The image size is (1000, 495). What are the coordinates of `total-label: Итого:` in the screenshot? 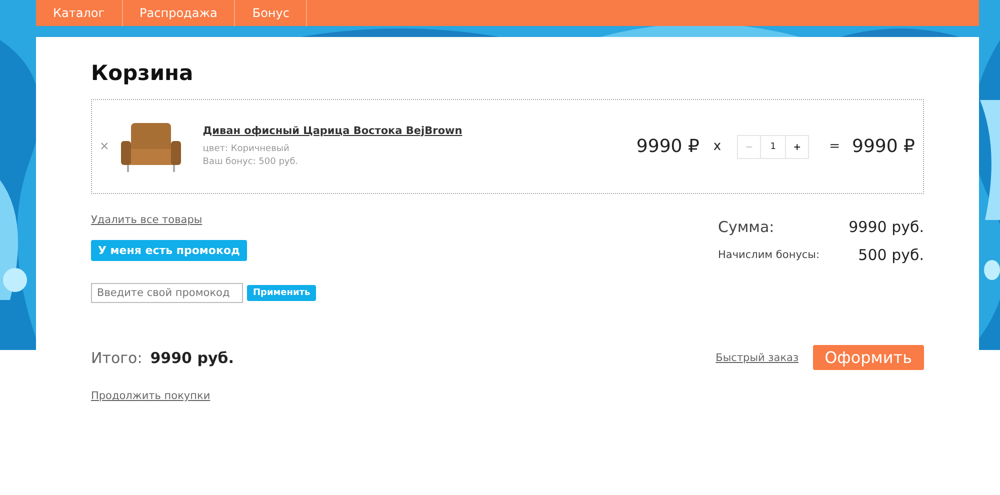 It's located at (116, 358).